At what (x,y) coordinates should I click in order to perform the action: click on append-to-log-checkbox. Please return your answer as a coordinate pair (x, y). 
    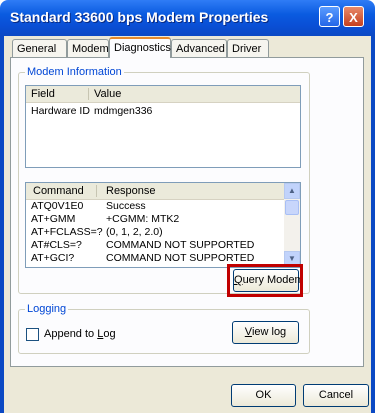
    Looking at the image, I should click on (32, 334).